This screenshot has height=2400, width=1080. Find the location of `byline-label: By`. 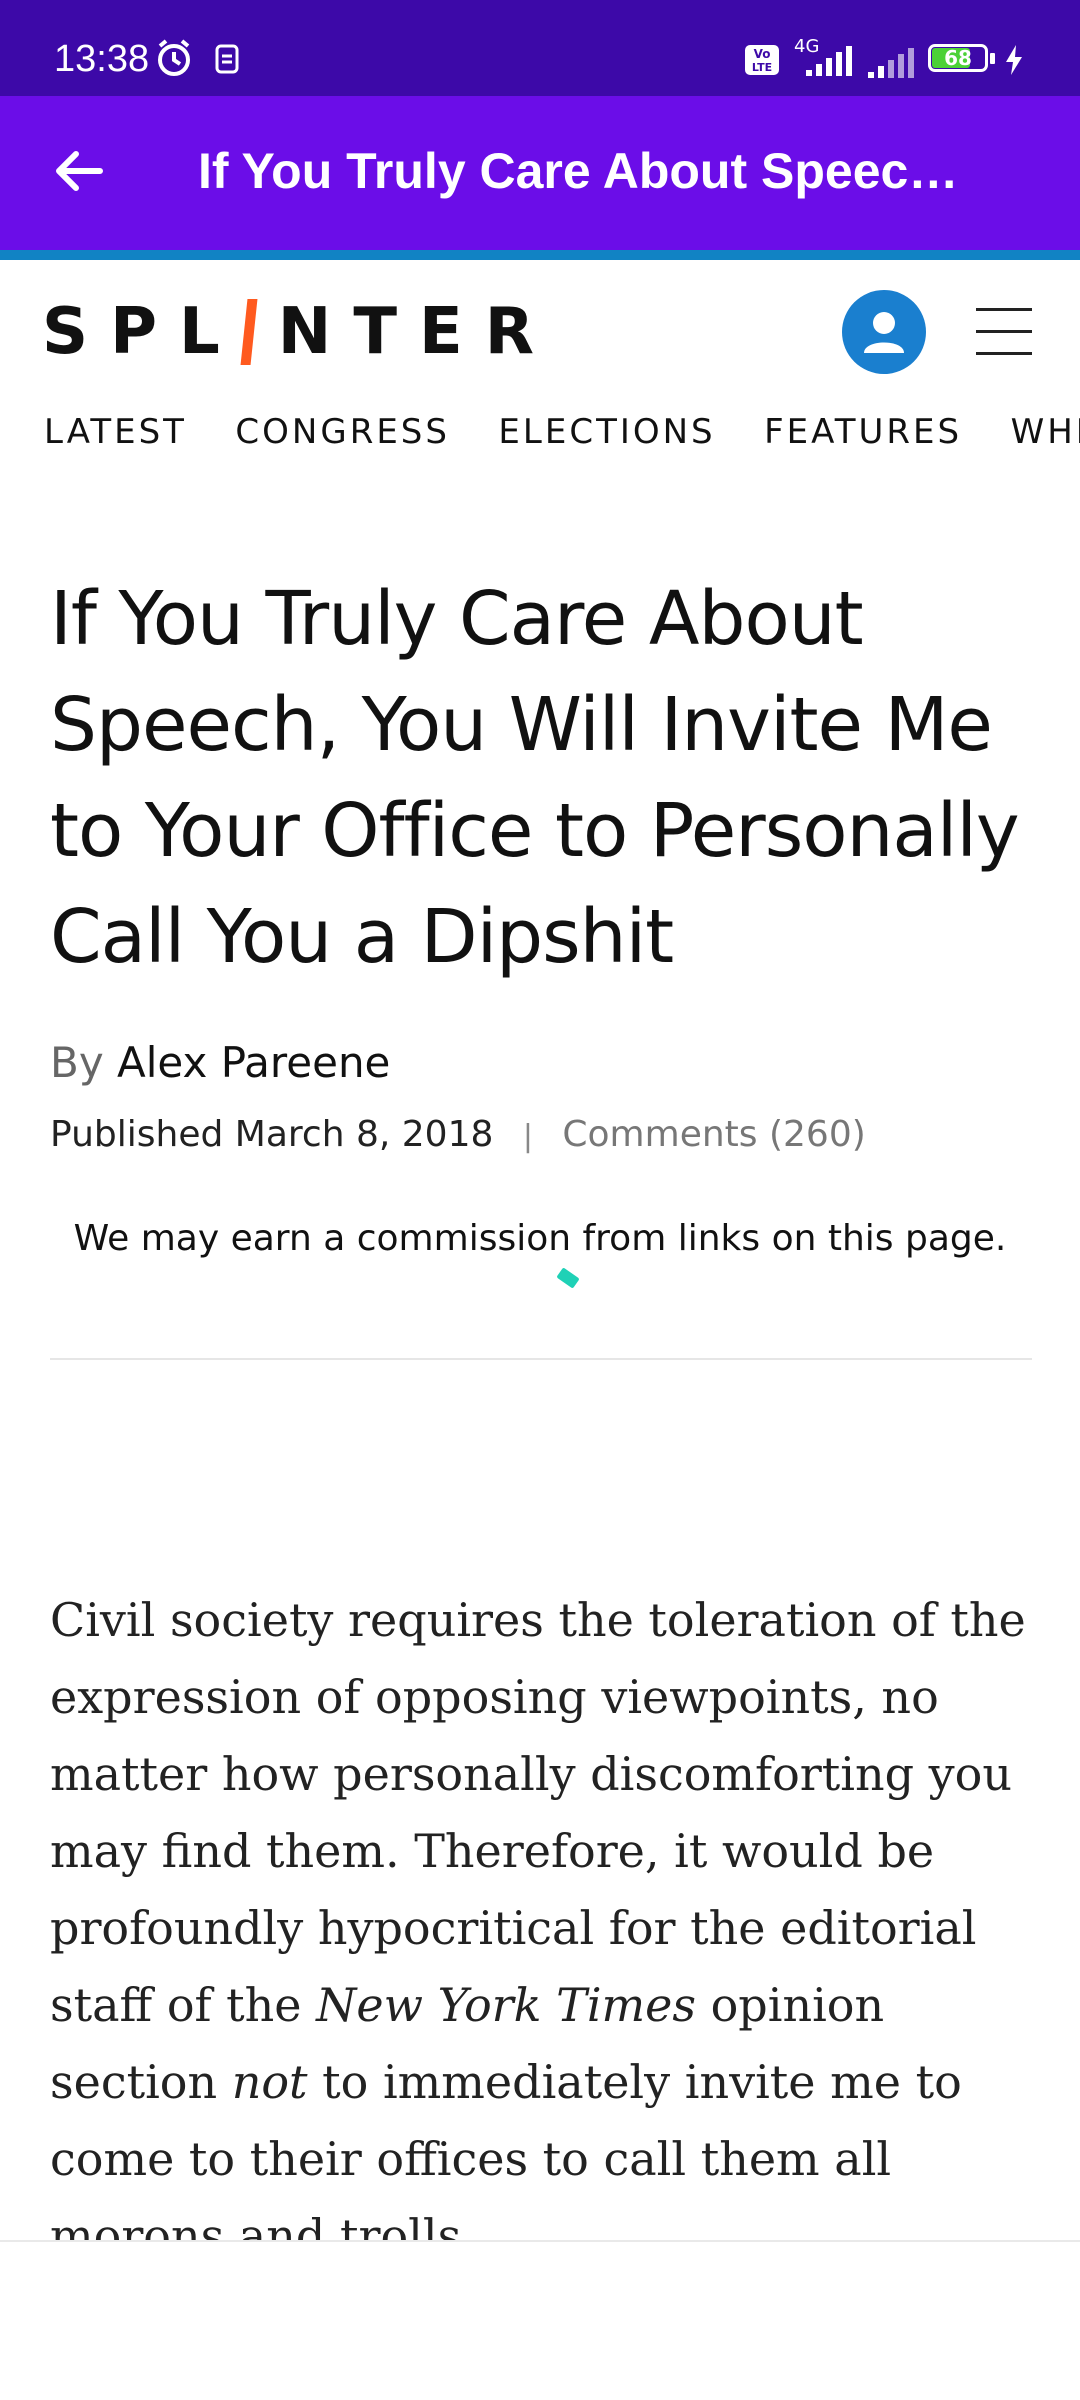

byline-label: By is located at coordinates (77, 1062).